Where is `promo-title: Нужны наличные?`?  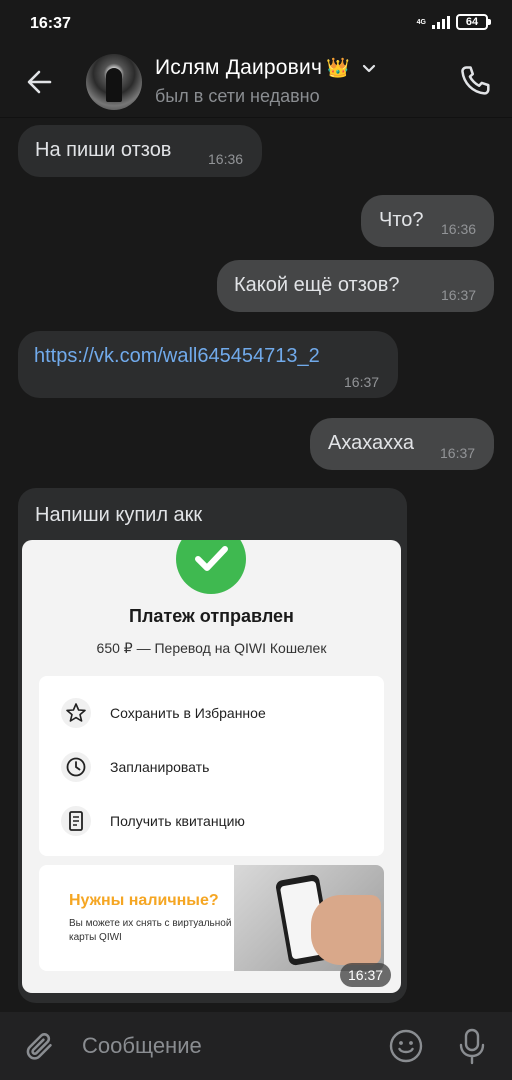 promo-title: Нужны наличные? is located at coordinates (144, 900).